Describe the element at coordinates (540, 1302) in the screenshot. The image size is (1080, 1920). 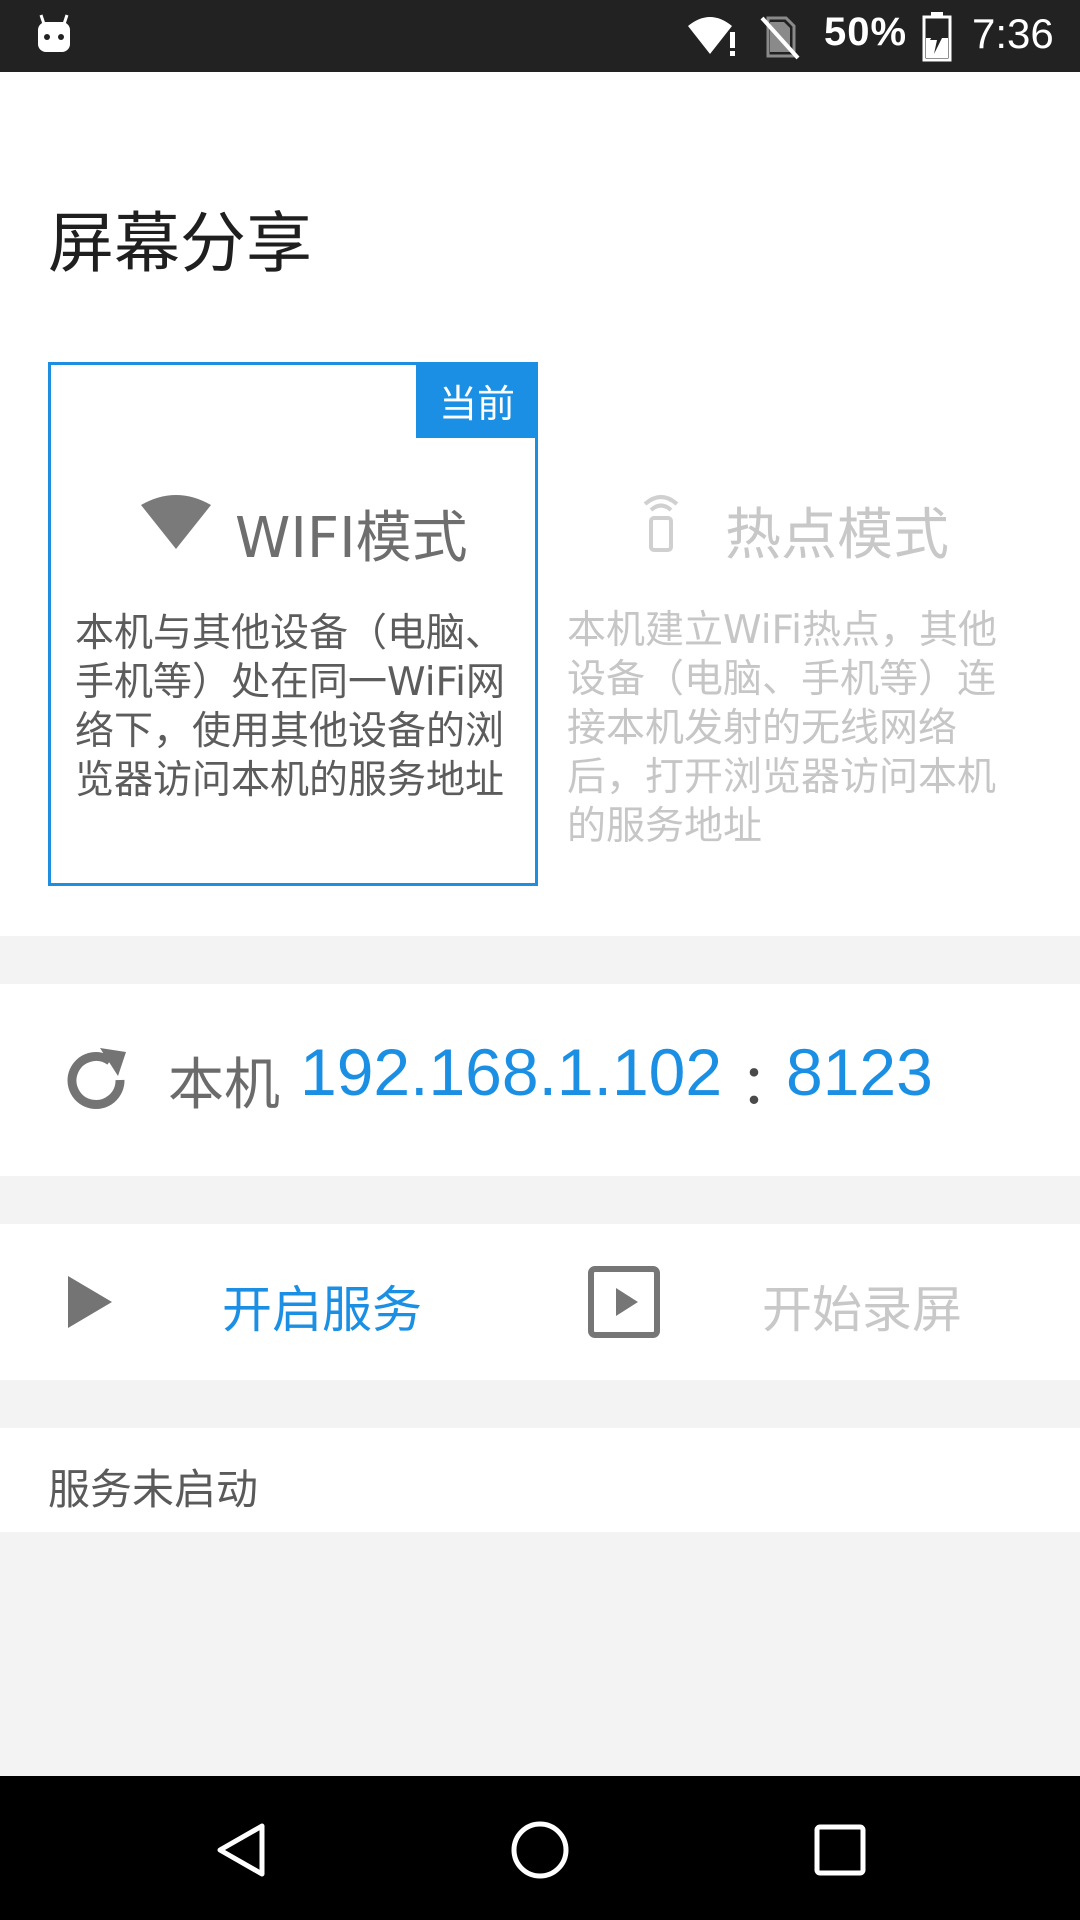
I see `action-row: 开启服务 开始录屏` at that location.